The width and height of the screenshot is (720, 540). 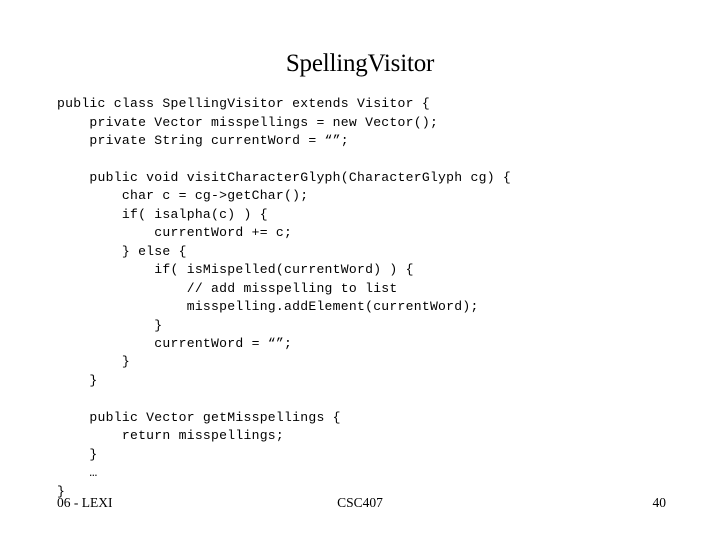 I want to click on code-line: misspelling.addElement(currentWord);, so click(x=268, y=307).